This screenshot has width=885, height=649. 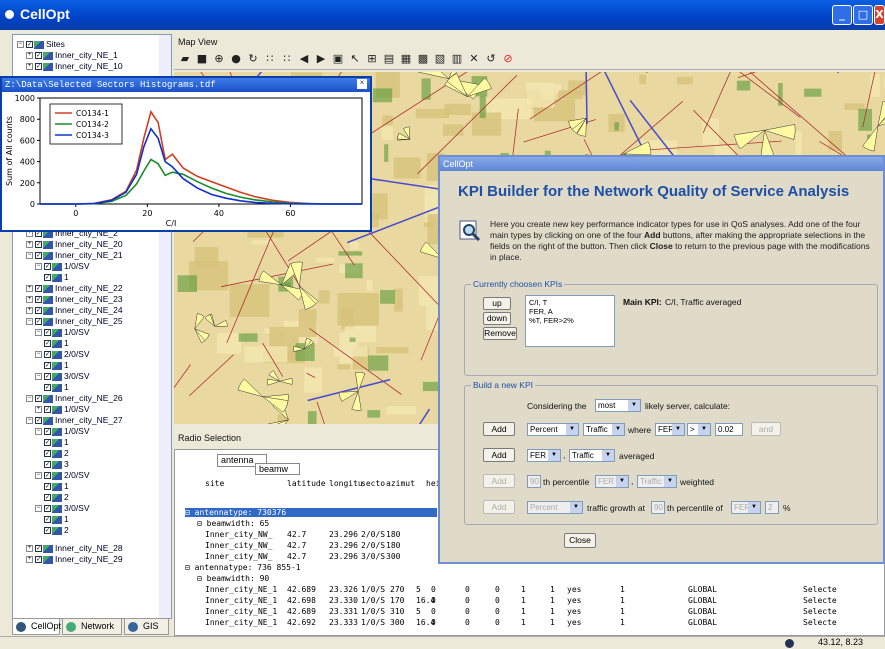 I want to click on r3-kpi-select: FER ▼, so click(x=612, y=481).